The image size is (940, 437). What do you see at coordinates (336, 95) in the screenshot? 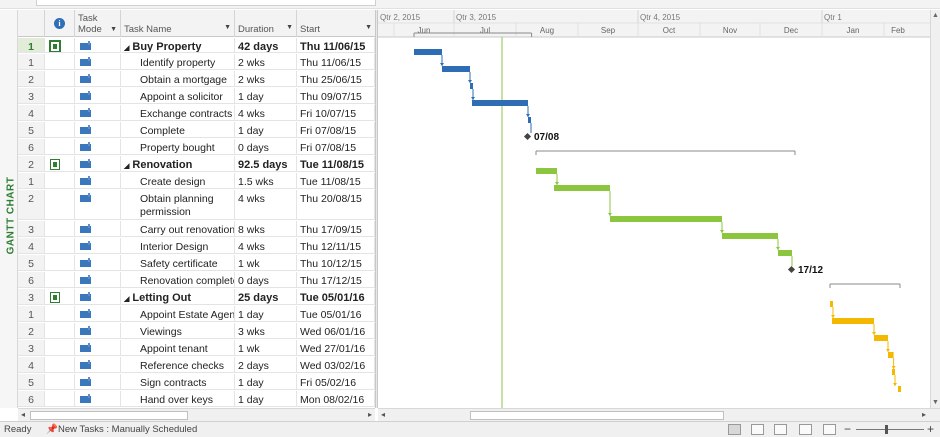
I see `start-cell: Thu 09/07/15` at bounding box center [336, 95].